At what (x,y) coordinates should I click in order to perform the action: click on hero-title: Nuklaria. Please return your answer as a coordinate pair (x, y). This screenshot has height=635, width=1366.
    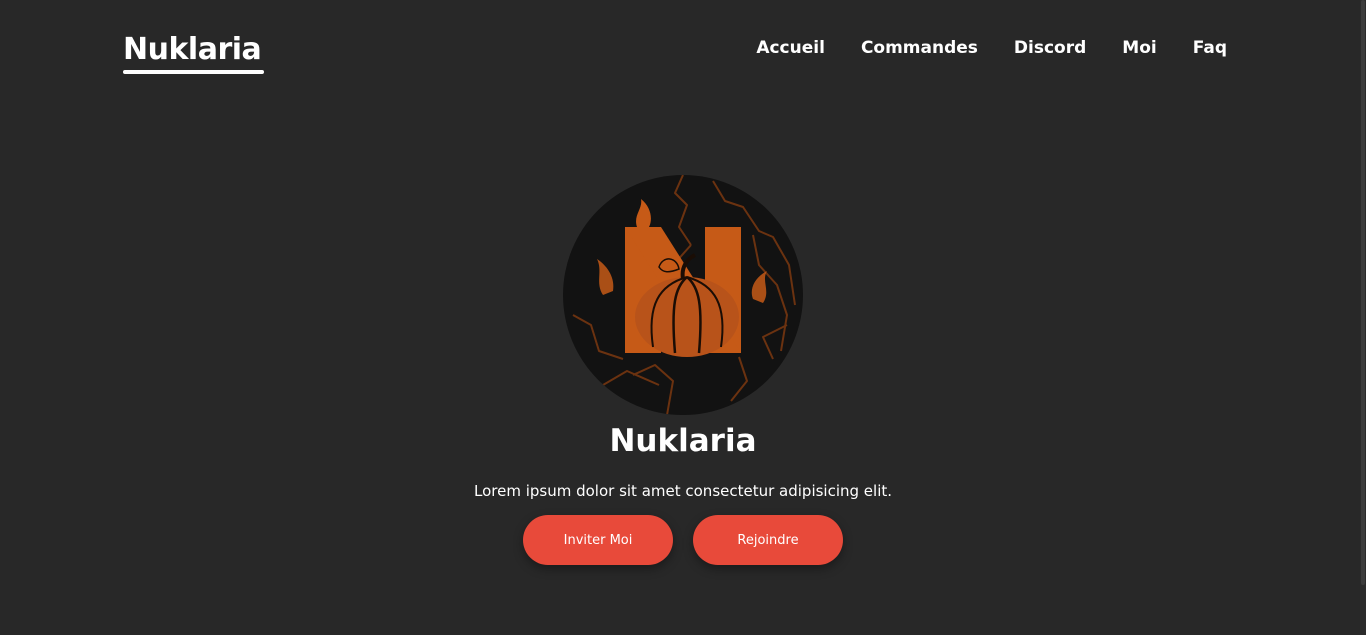
    Looking at the image, I should click on (683, 441).